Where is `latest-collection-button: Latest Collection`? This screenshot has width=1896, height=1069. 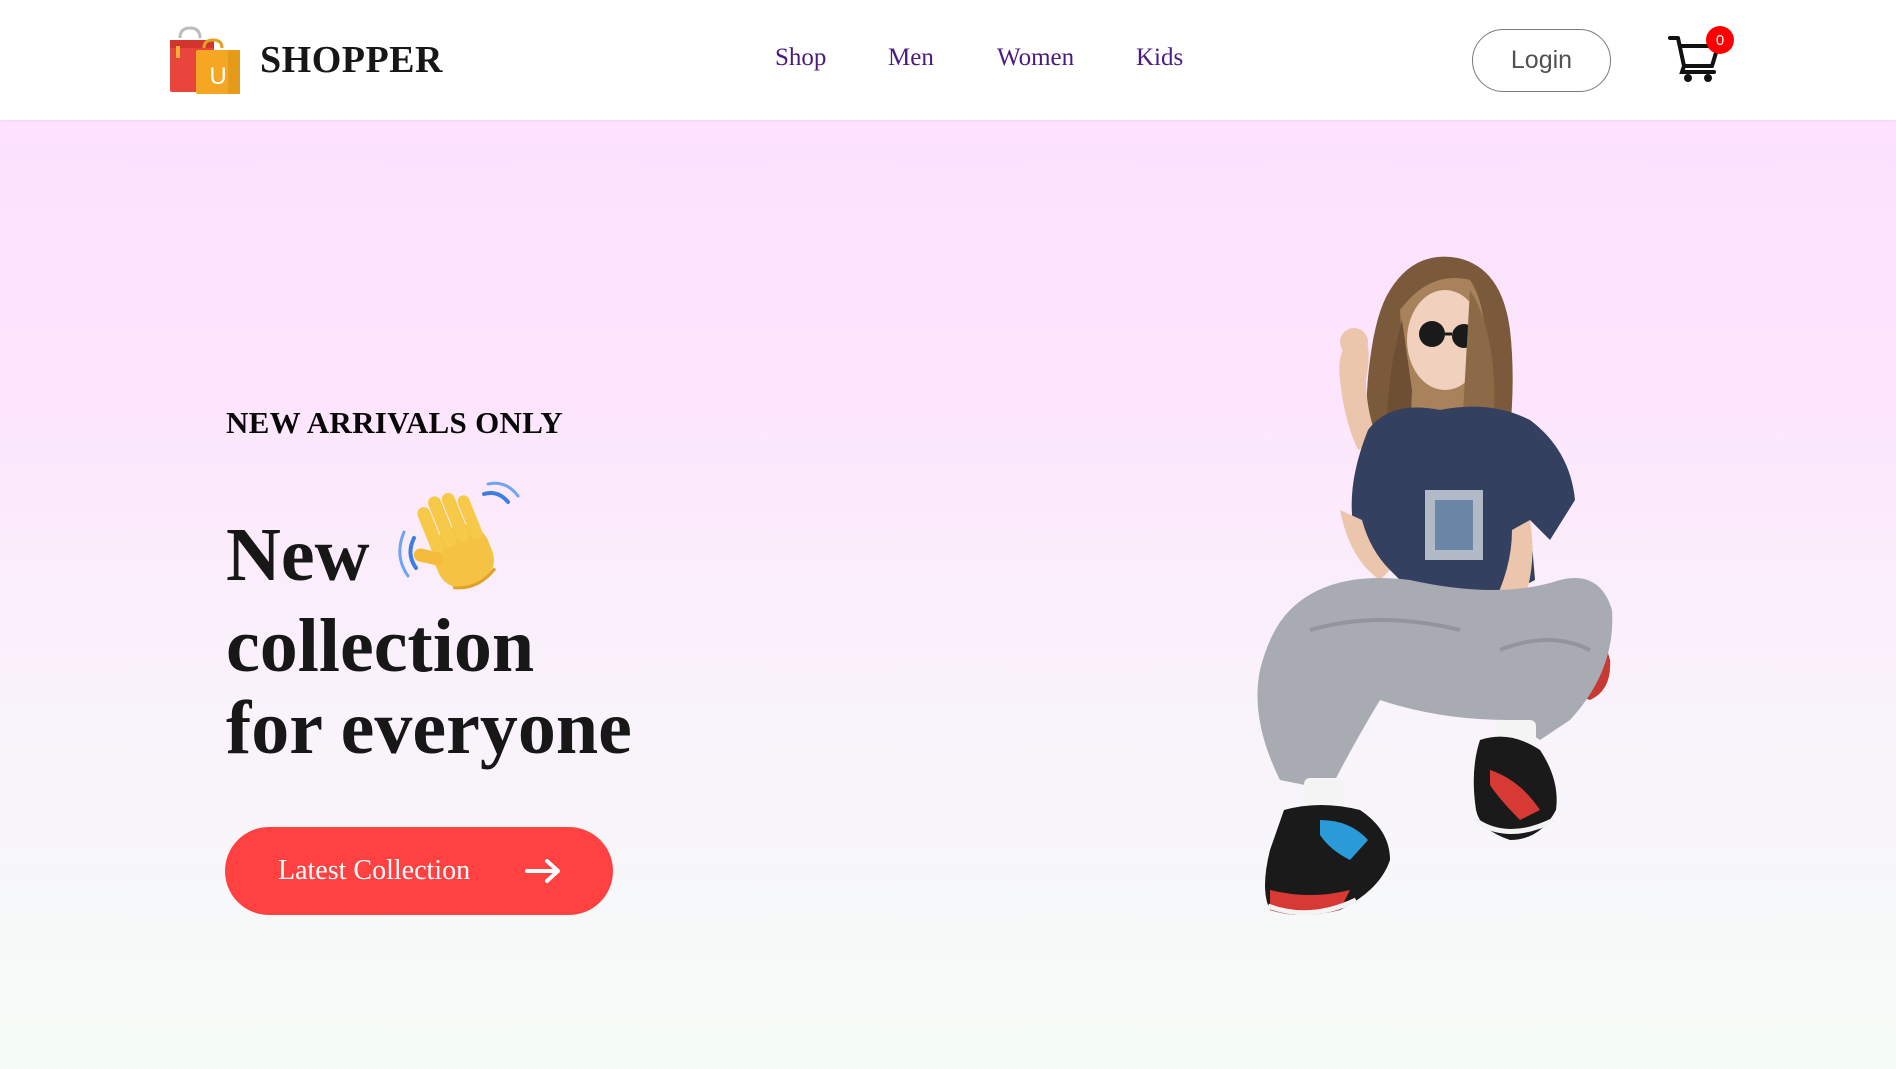
latest-collection-button: Latest Collection is located at coordinates (419, 871).